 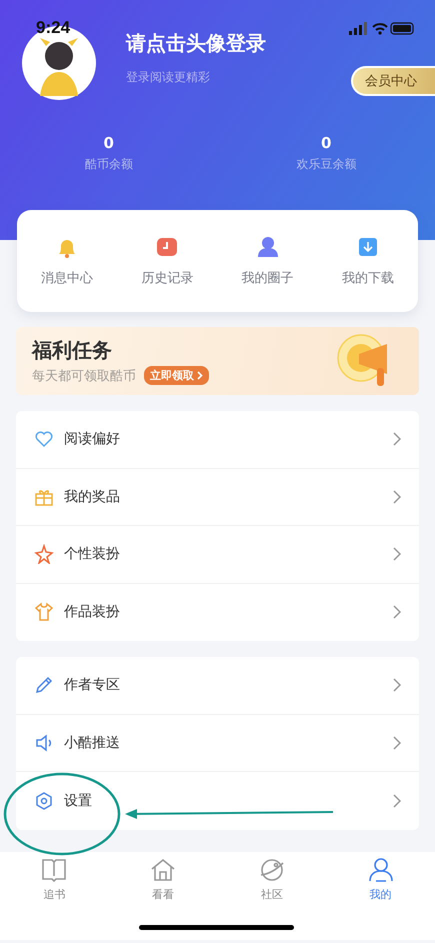 What do you see at coordinates (67, 278) in the screenshot?
I see `shortcut-label: 消息中心` at bounding box center [67, 278].